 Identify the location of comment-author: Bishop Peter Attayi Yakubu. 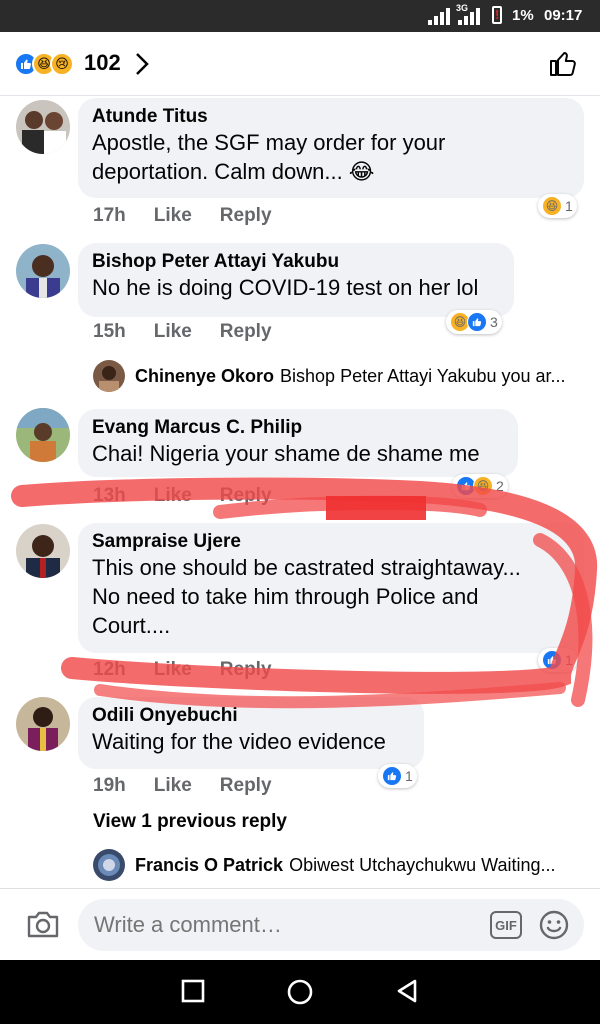
(296, 262).